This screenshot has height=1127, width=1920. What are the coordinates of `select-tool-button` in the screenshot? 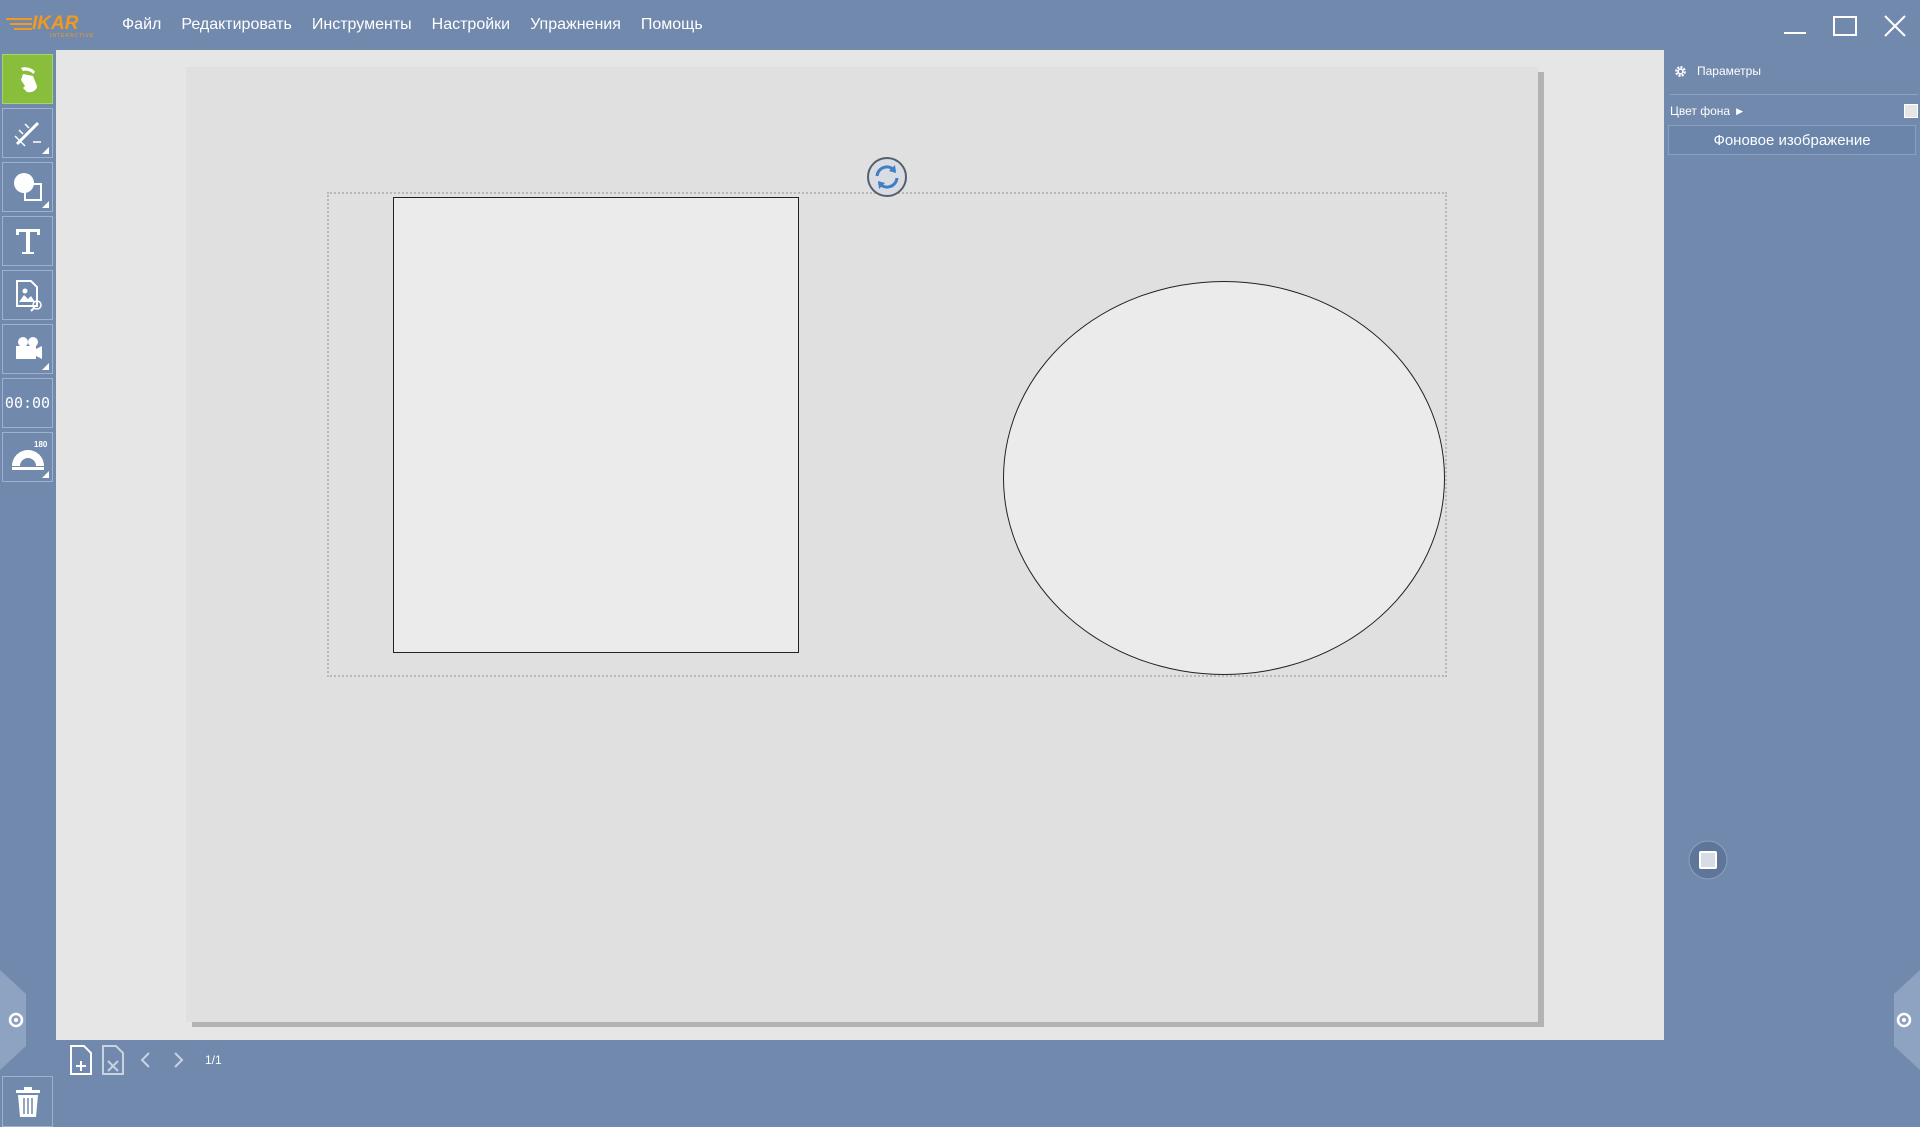 It's located at (27, 79).